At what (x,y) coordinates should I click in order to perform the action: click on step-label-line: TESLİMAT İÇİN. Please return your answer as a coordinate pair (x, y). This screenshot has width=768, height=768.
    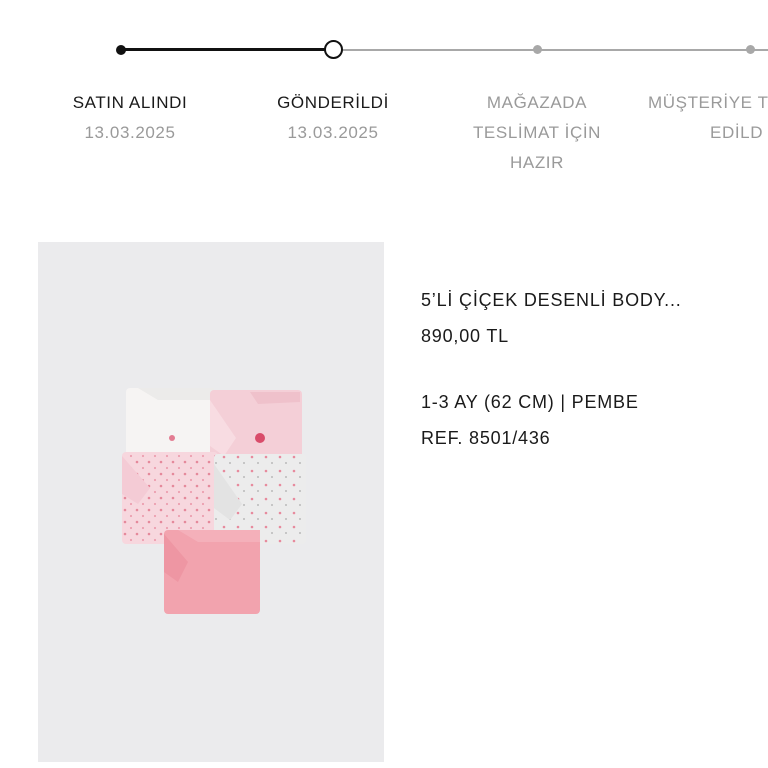
    Looking at the image, I should click on (537, 132).